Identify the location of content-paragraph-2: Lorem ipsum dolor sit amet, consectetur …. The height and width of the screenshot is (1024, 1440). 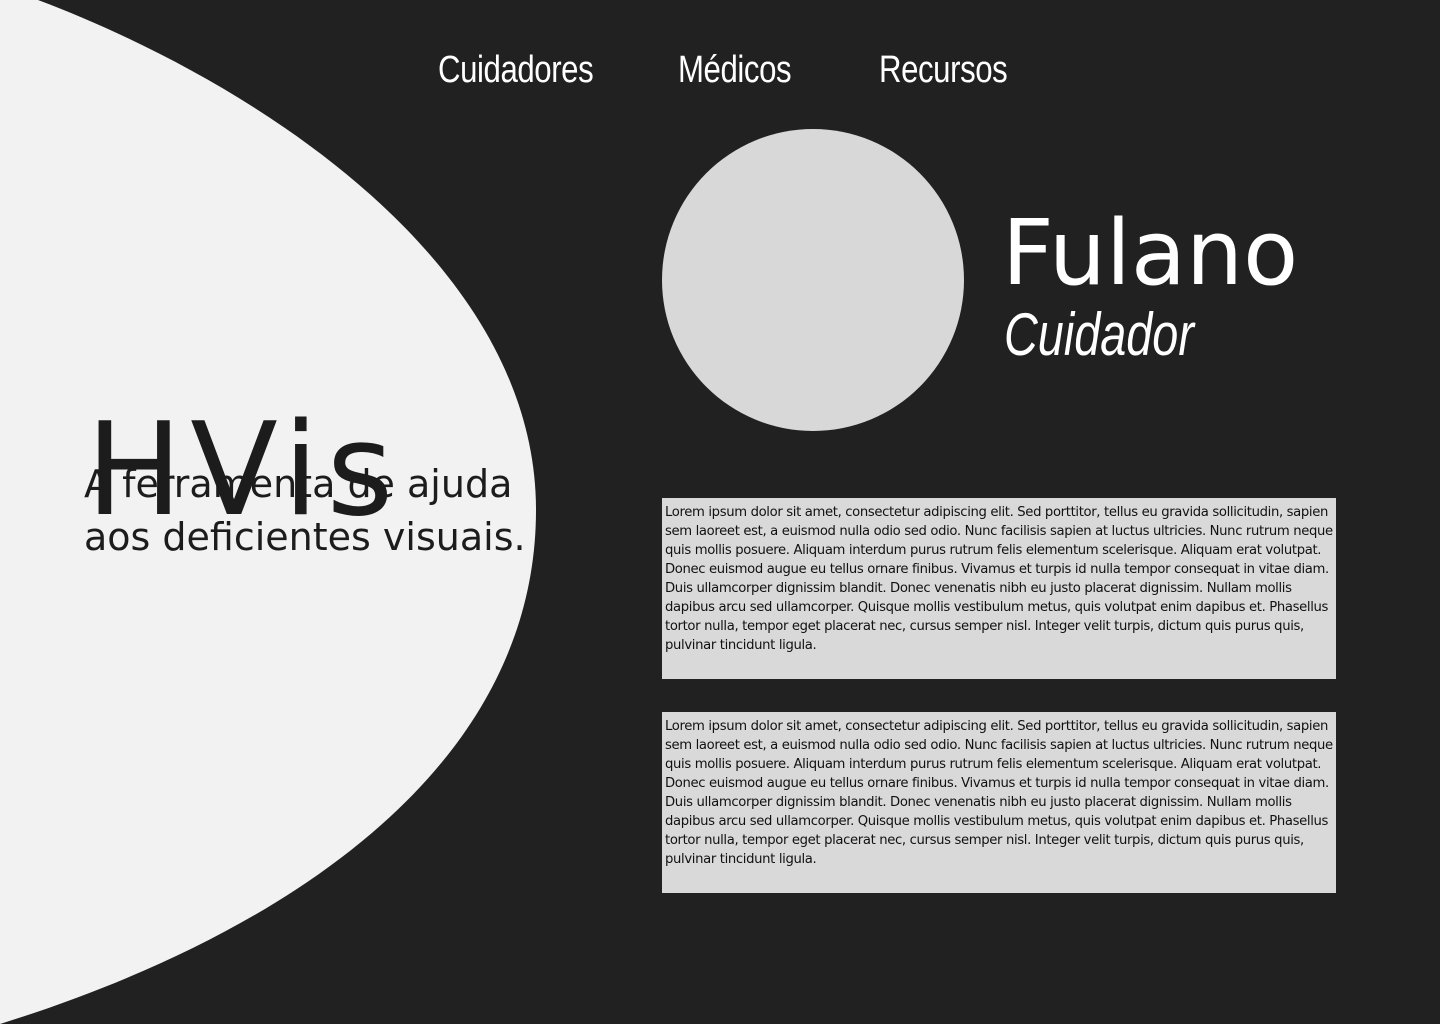
(999, 793).